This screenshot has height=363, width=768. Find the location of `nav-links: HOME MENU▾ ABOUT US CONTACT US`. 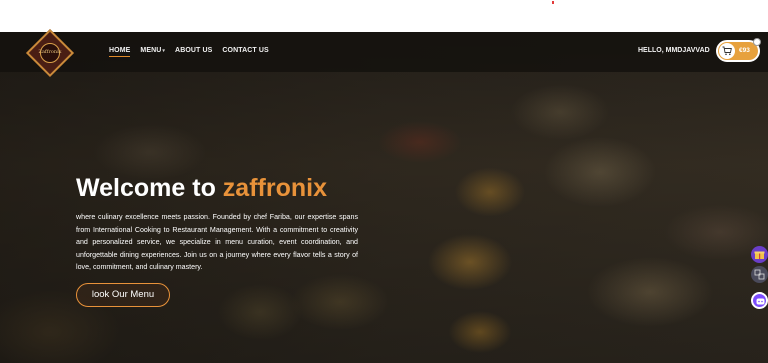

nav-links: HOME MENU▾ ABOUT US CONTACT US is located at coordinates (189, 52).